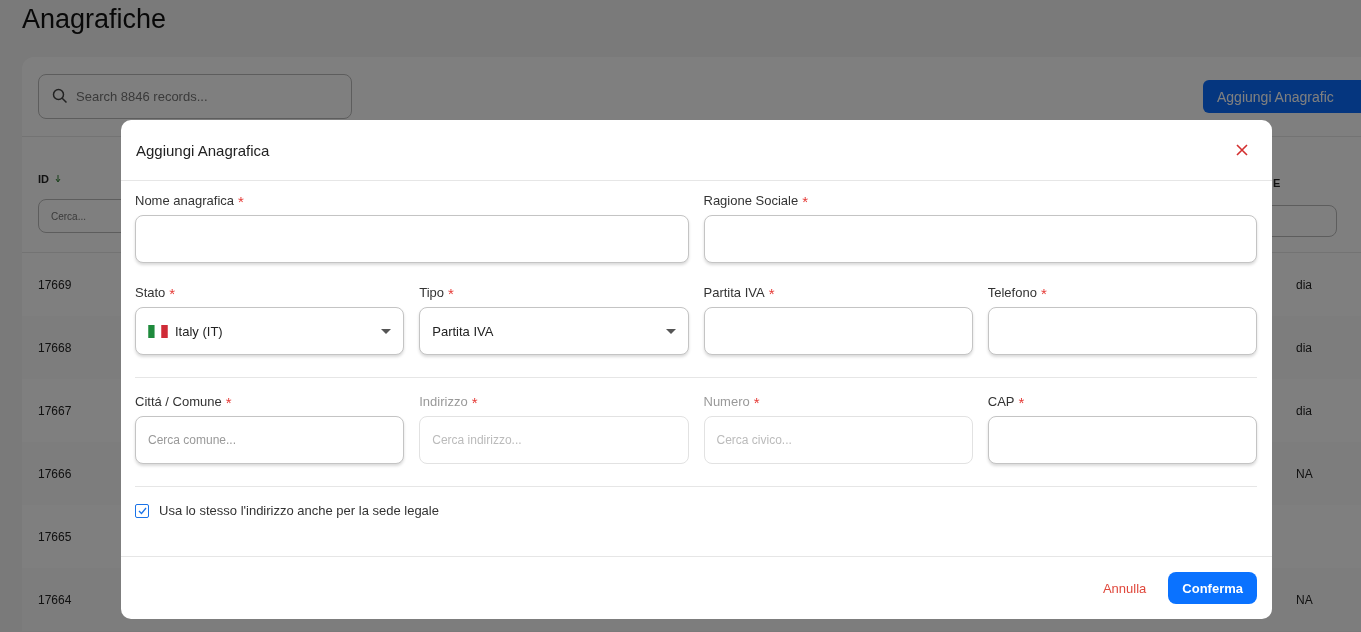  Describe the element at coordinates (1012, 292) in the screenshot. I see `field-label: Telefono` at that location.